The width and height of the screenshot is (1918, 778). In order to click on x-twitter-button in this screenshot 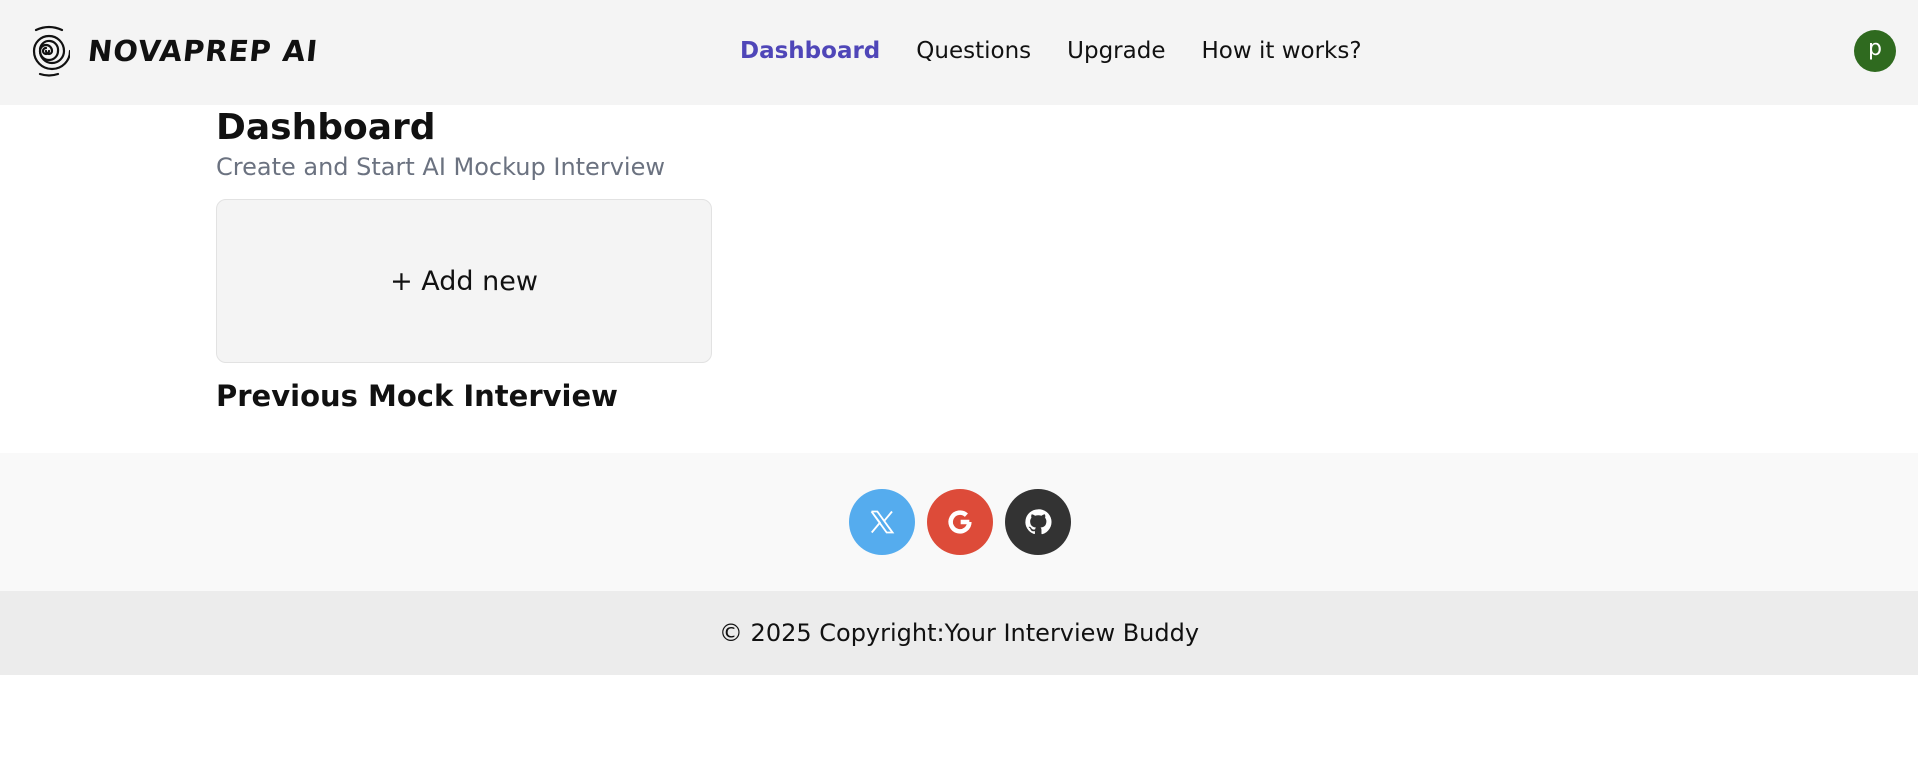, I will do `click(882, 522)`.